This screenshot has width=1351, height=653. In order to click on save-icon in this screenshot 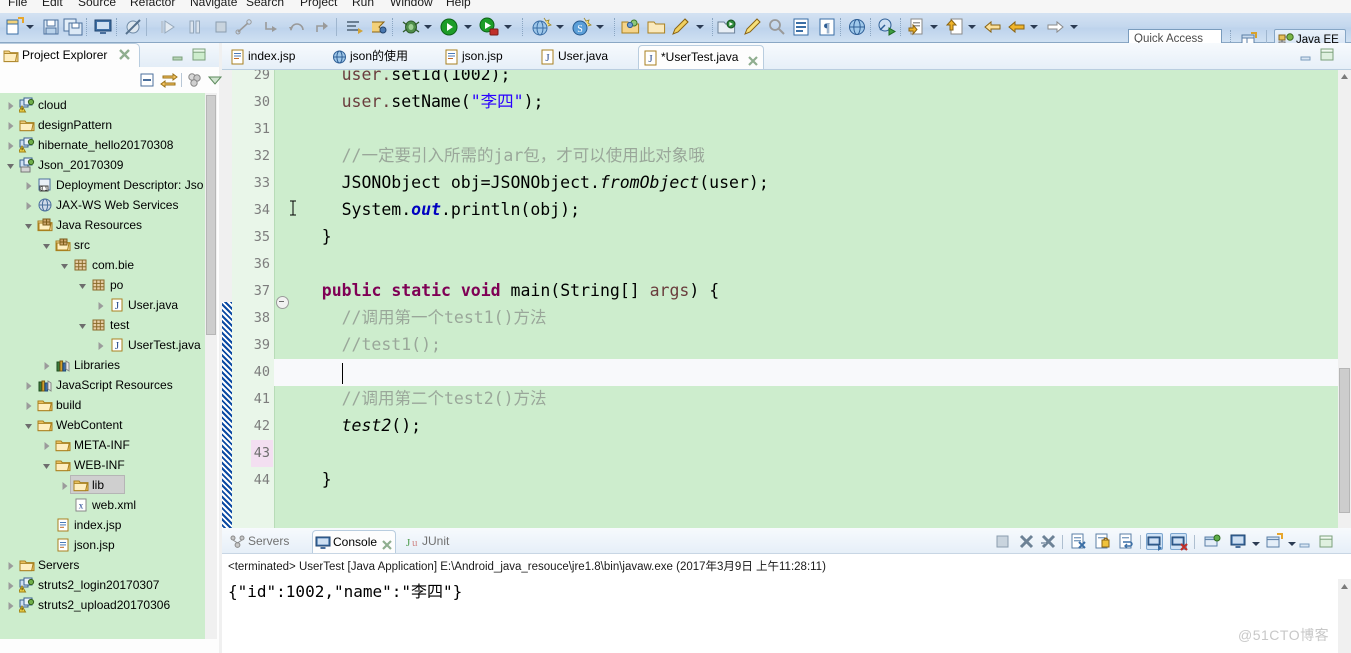, I will do `click(51, 27)`.